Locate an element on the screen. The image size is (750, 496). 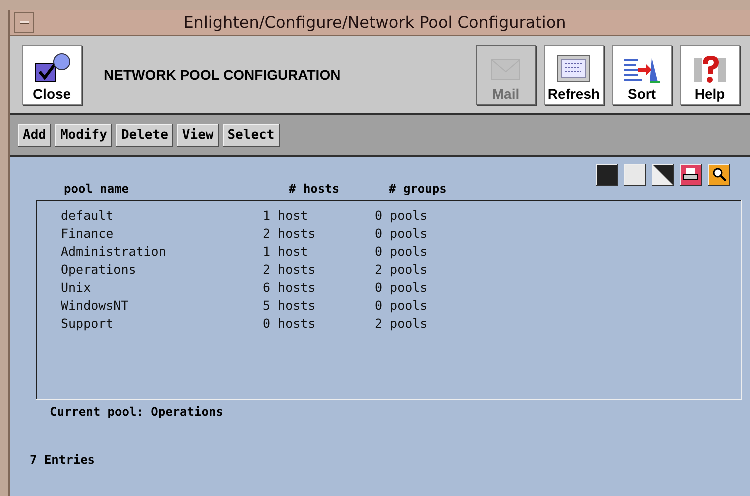
column-header: # hosts is located at coordinates (315, 189).